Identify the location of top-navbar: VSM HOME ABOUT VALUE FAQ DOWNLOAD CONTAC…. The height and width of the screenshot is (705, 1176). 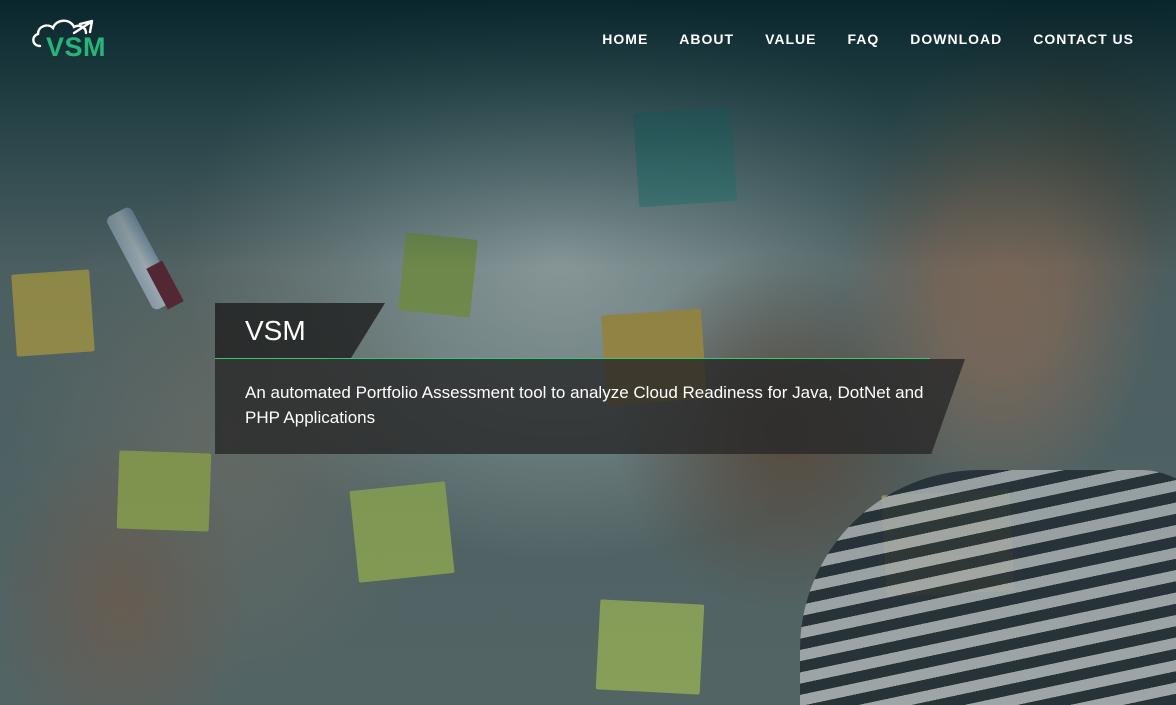
(588, 40).